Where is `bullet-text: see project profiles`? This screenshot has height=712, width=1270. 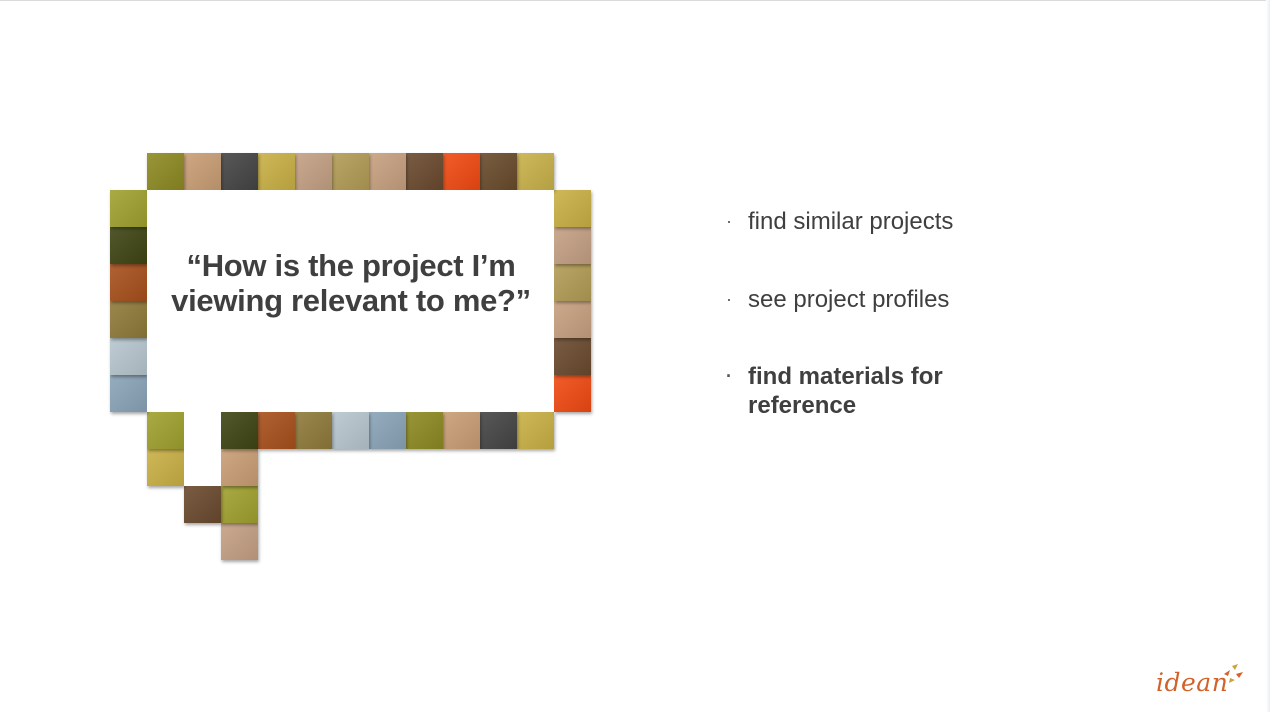
bullet-text: see project profiles is located at coordinates (849, 299).